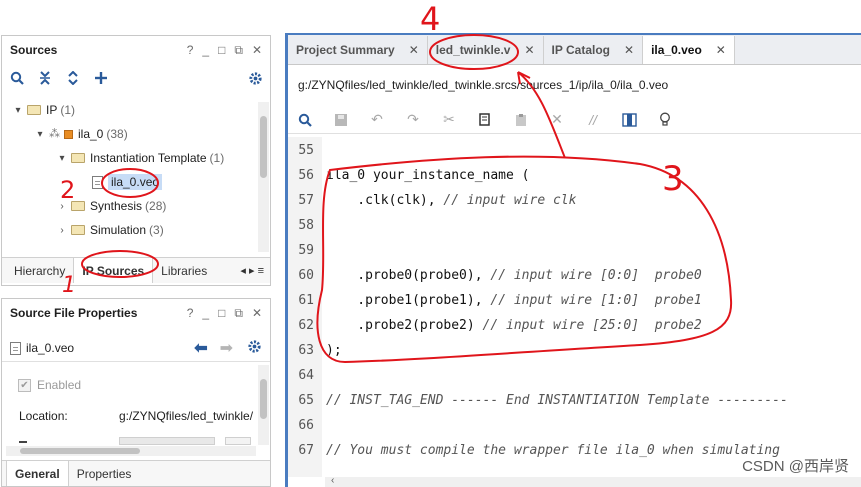 The height and width of the screenshot is (487, 861). Describe the element at coordinates (45, 78) in the screenshot. I see `collapse-all-icon` at that location.